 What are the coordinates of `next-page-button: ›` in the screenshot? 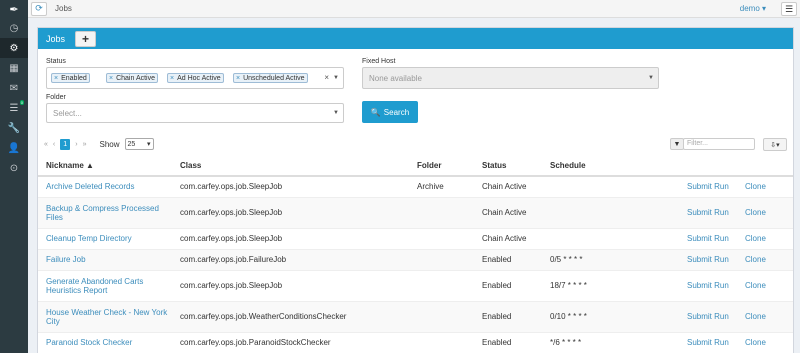 It's located at (76, 144).